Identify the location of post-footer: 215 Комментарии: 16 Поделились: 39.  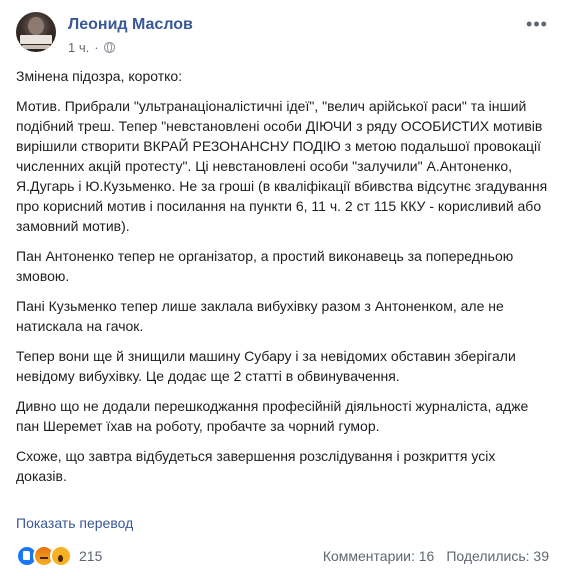
(282, 557).